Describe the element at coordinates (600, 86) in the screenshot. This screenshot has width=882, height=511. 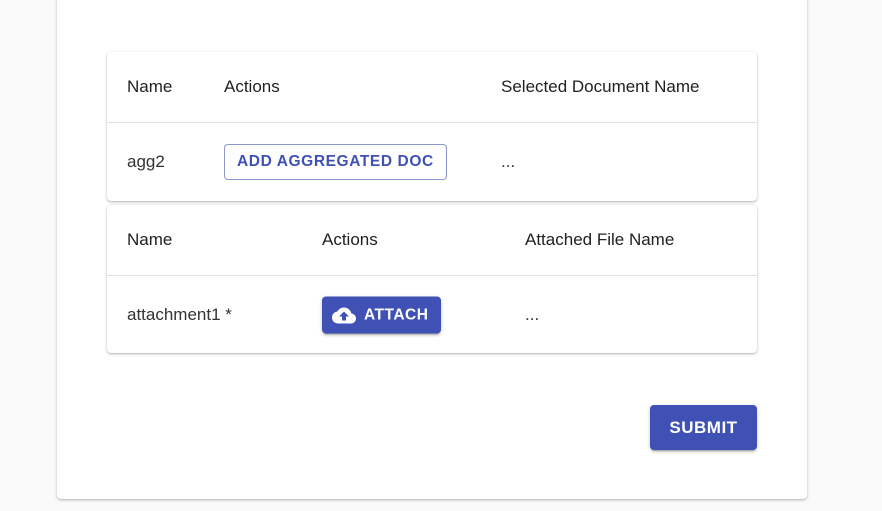
I see `column-header-selected-document-name: Selected Document Name` at that location.